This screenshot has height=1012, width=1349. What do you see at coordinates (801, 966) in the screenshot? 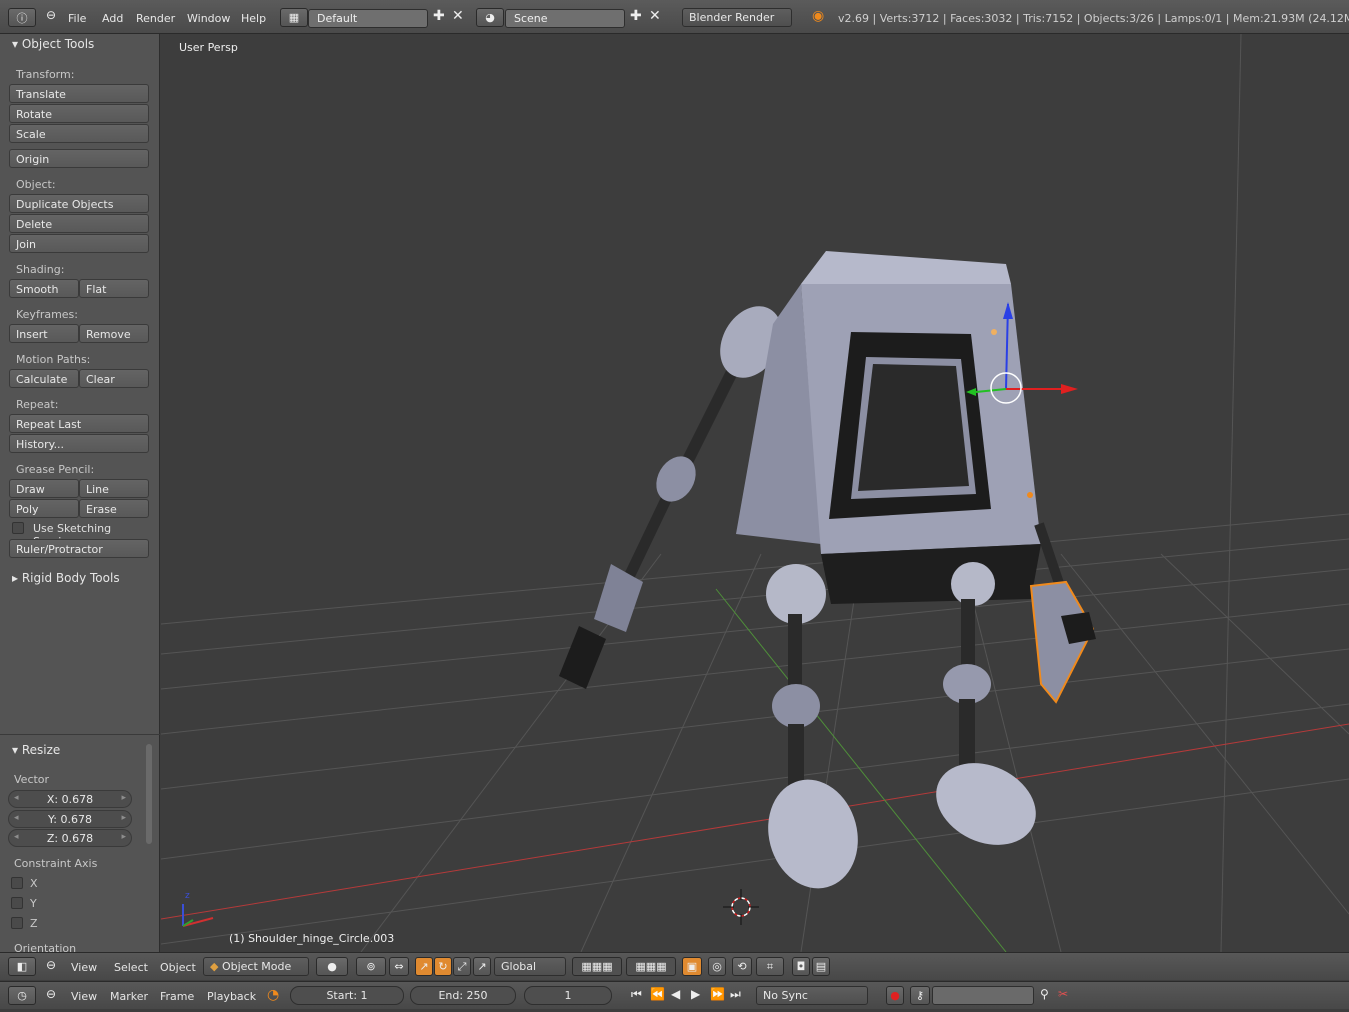
I see `render-opengl-icon: ◘` at bounding box center [801, 966].